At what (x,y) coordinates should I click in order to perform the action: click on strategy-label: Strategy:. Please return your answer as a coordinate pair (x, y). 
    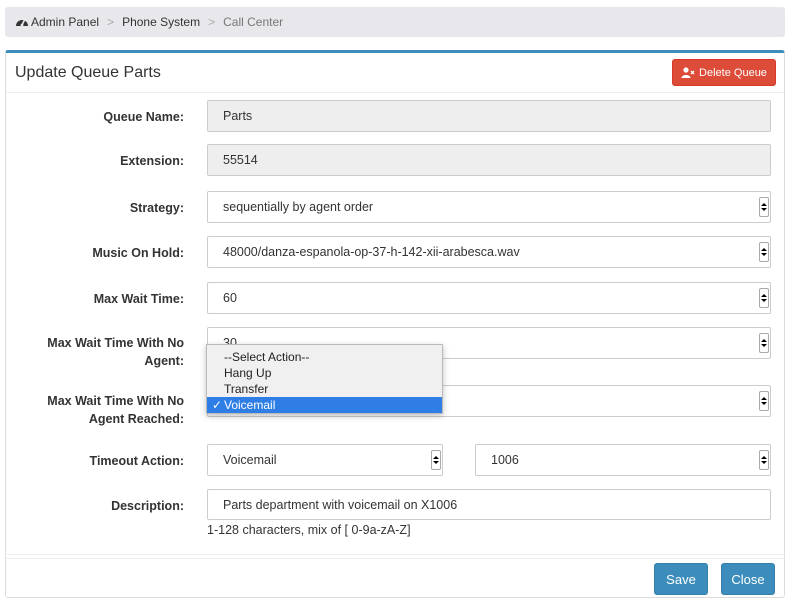
    Looking at the image, I should click on (156, 208).